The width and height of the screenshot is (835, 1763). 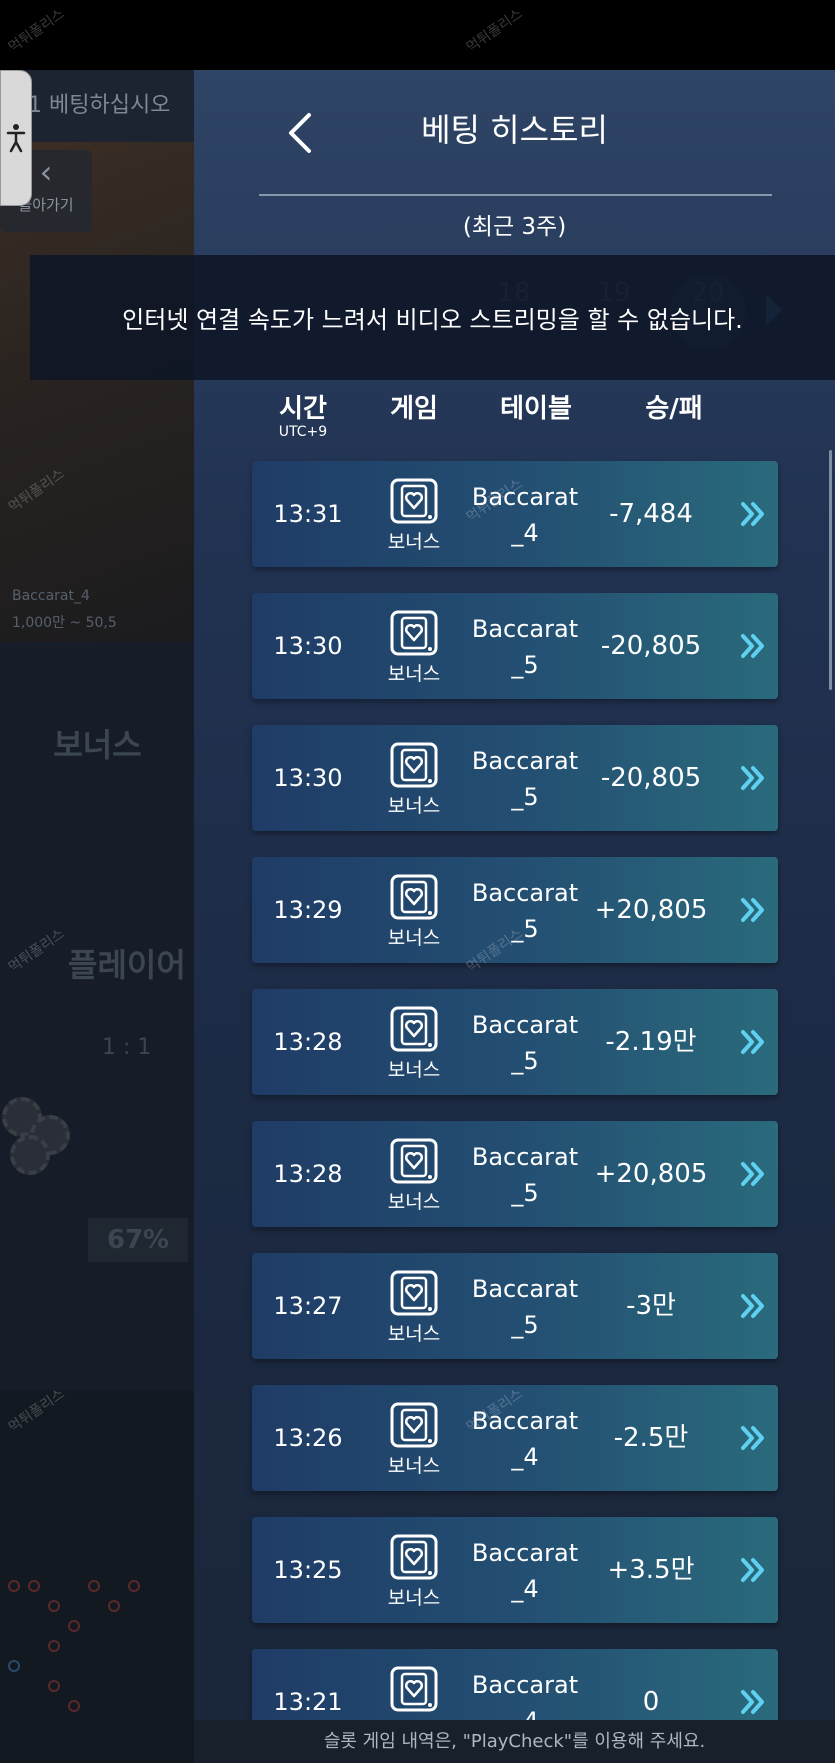 I want to click on history-row: 13:27 보너스 Baccarat _5 -3만, so click(x=515, y=1306).